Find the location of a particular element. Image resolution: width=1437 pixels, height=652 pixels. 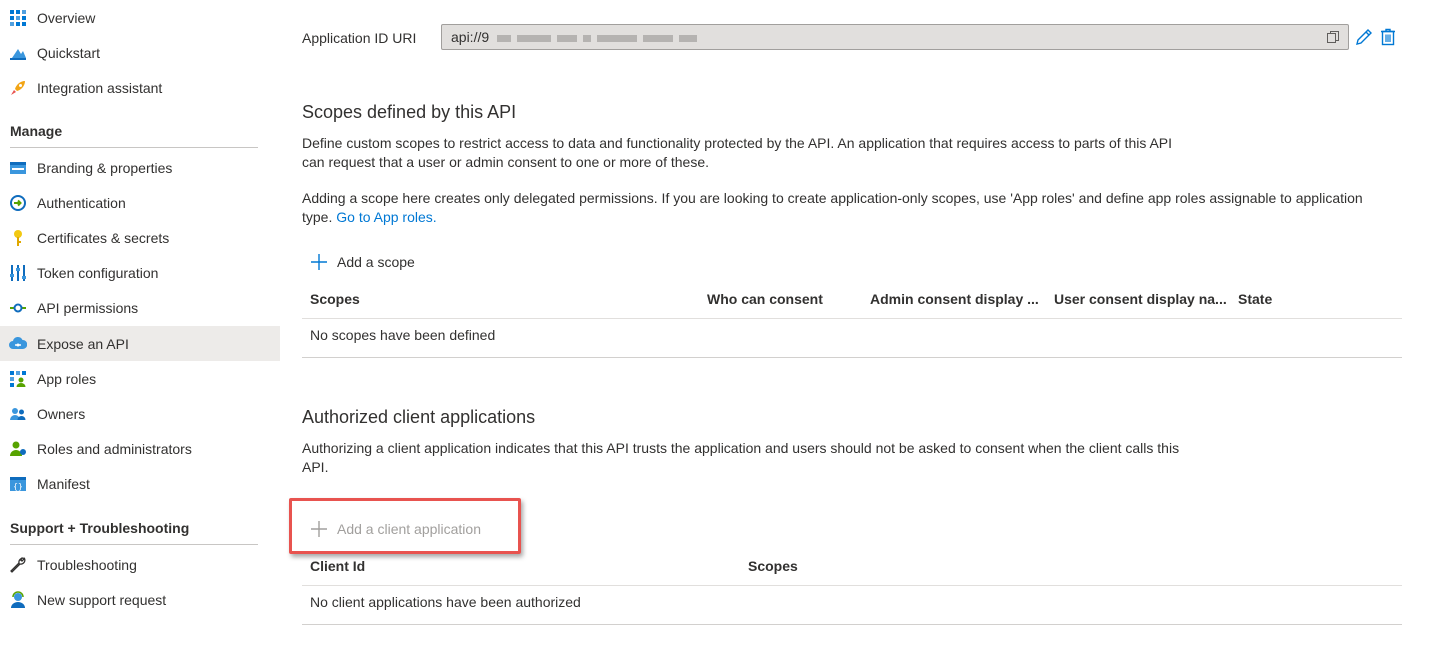

sidebar-item-authentication: Authentication is located at coordinates (140, 202).